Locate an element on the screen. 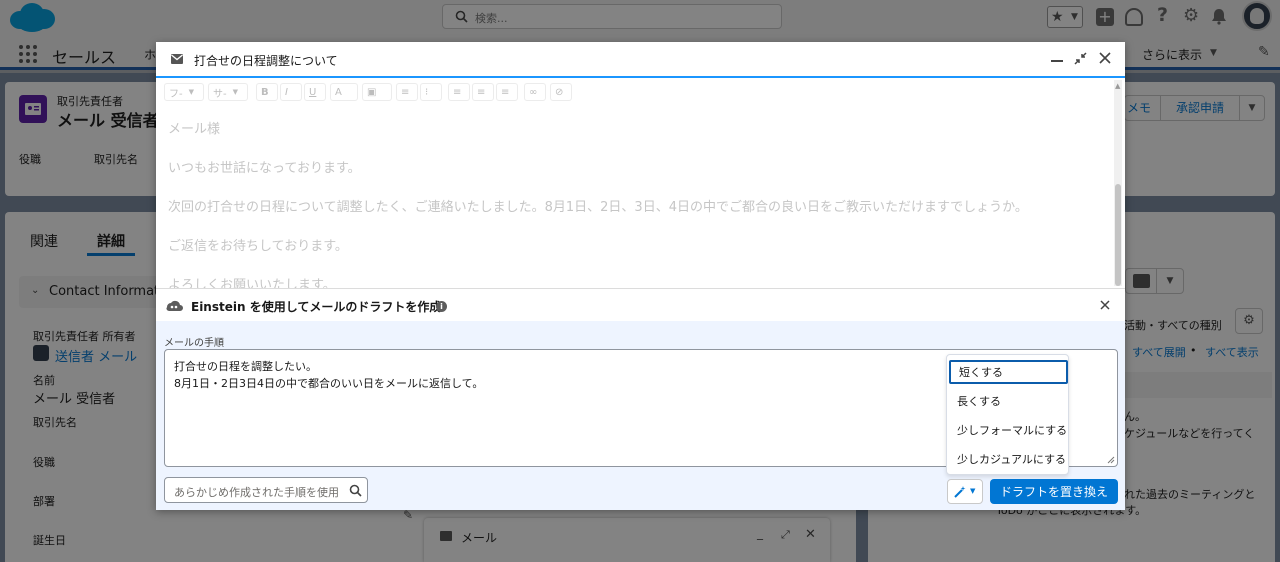 The image size is (1280, 562). rich-text-toolbar: フ- ▼ サ- ▼ B I U A ▣ ≡ ⁝ ≡ ≡ ≡ ∞ ⊘ is located at coordinates (638, 93).